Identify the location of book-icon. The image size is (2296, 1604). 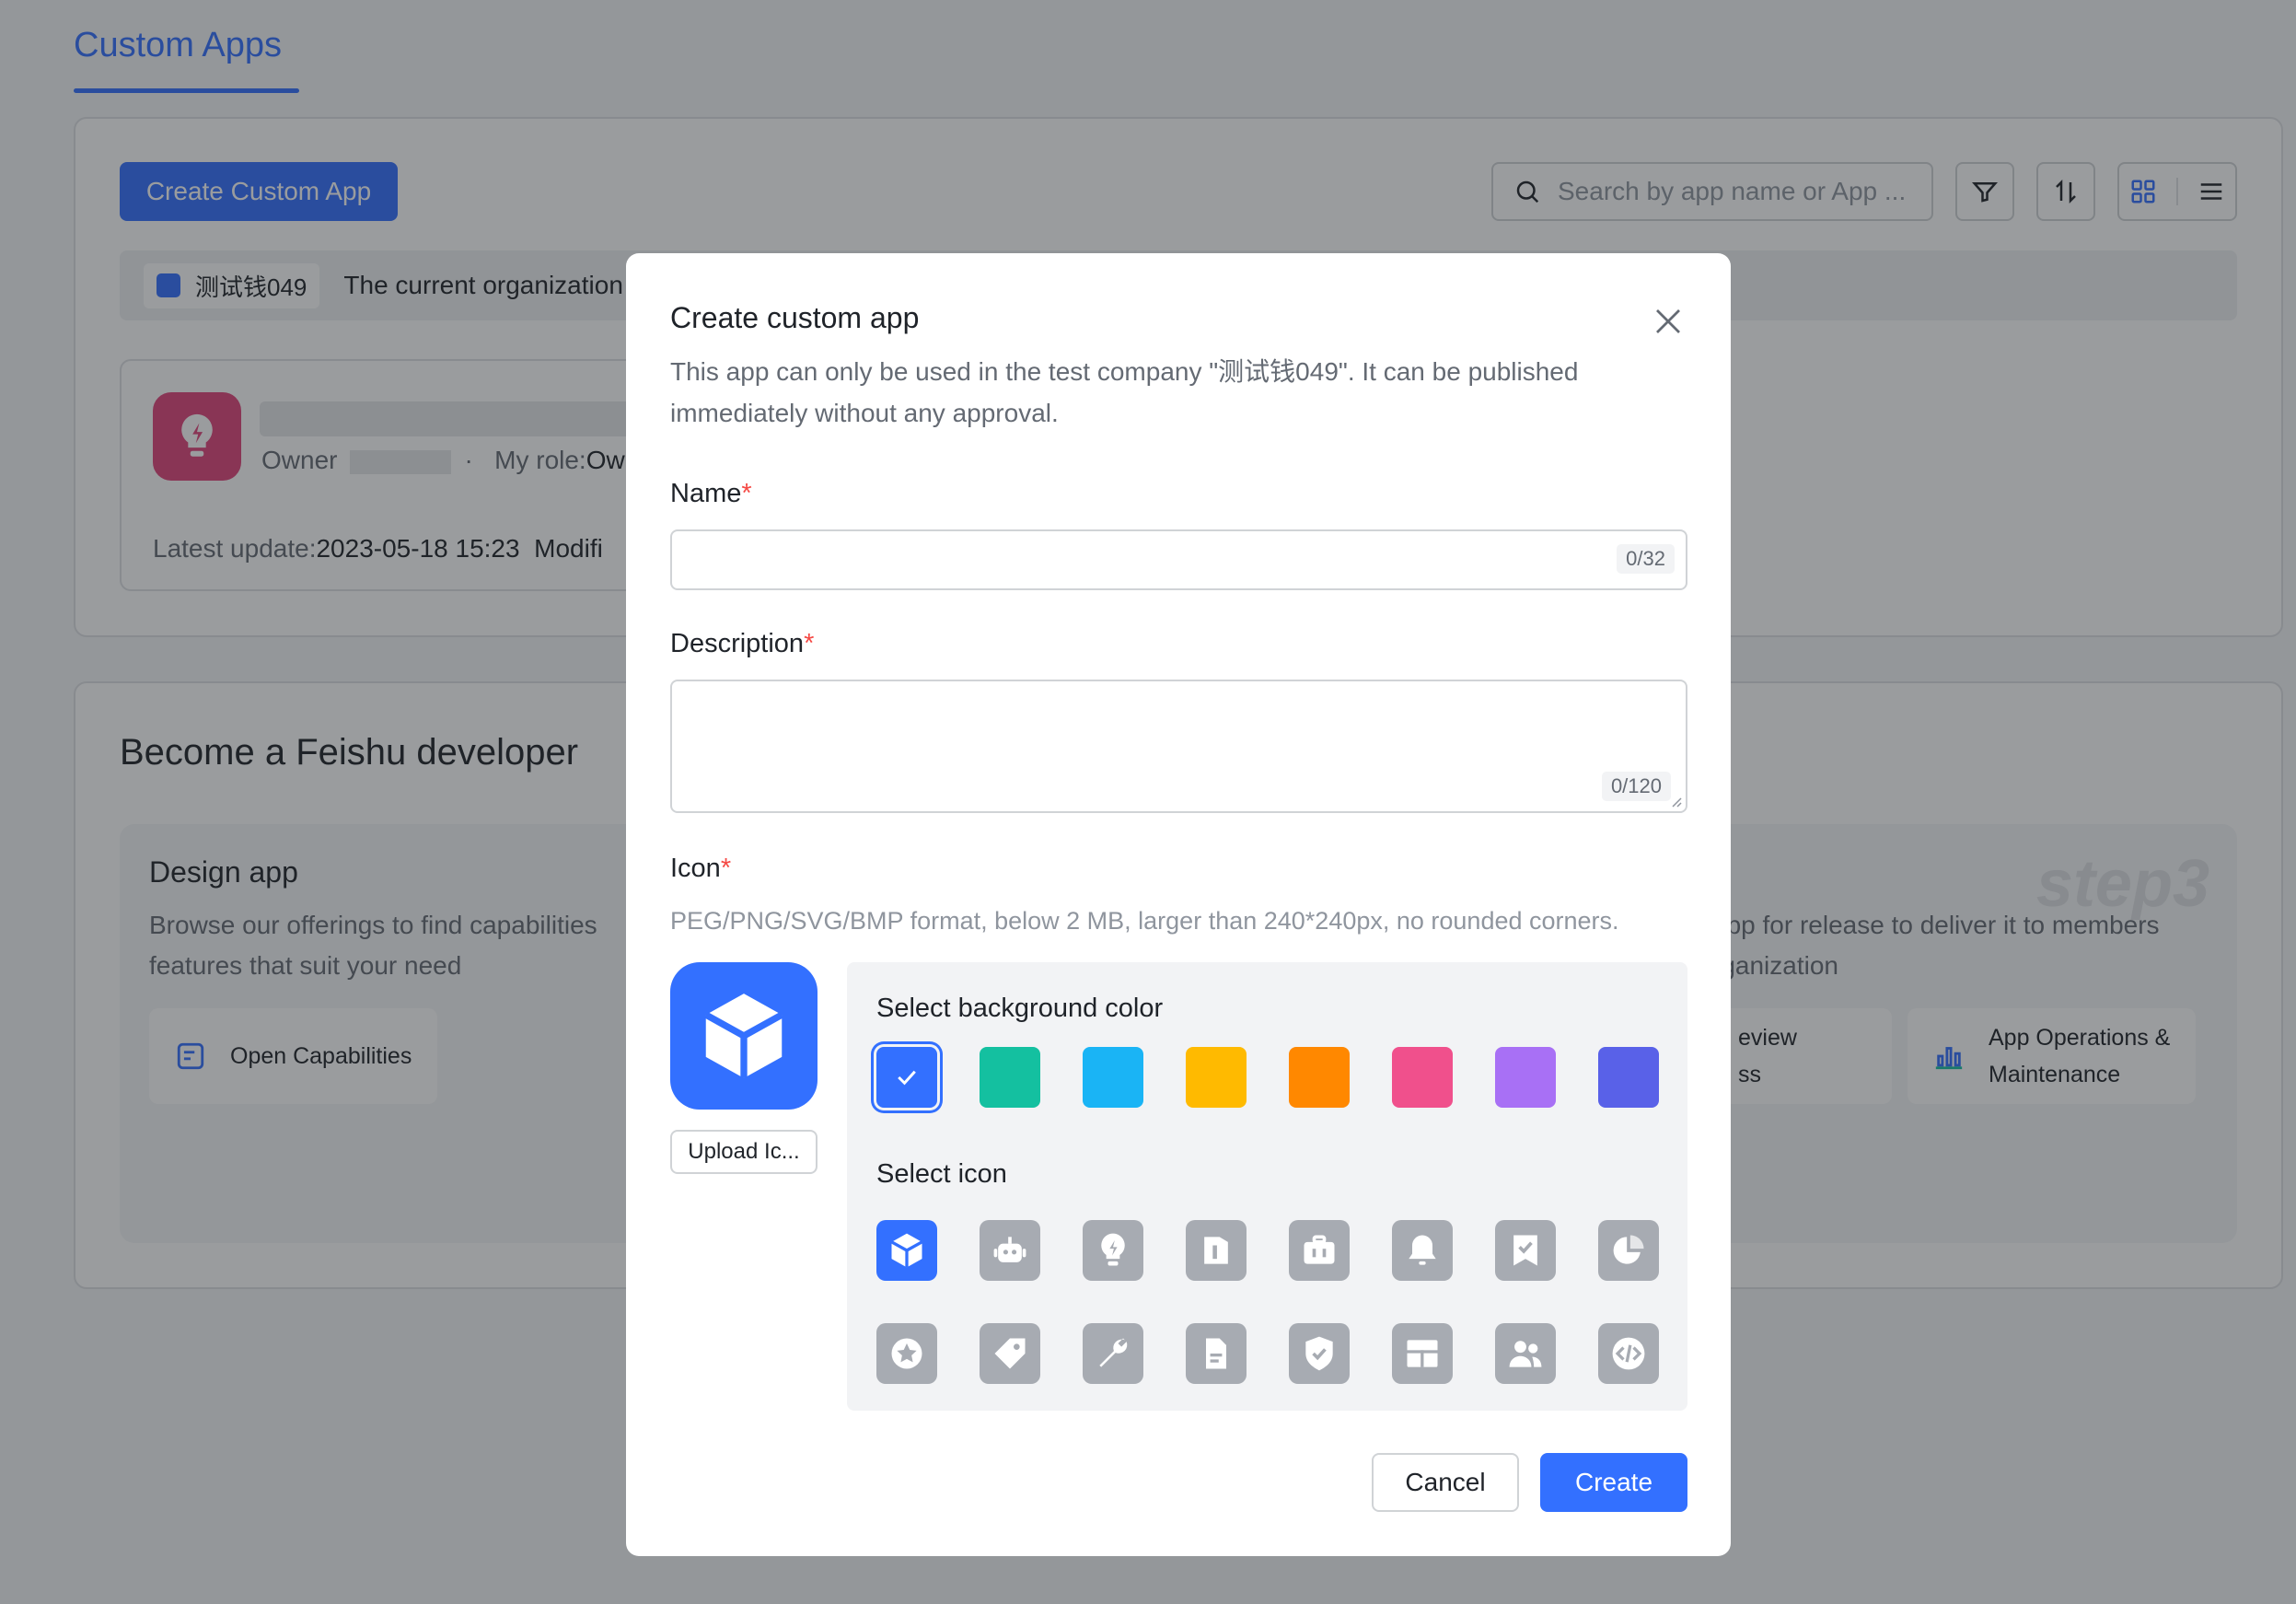
(1216, 1250).